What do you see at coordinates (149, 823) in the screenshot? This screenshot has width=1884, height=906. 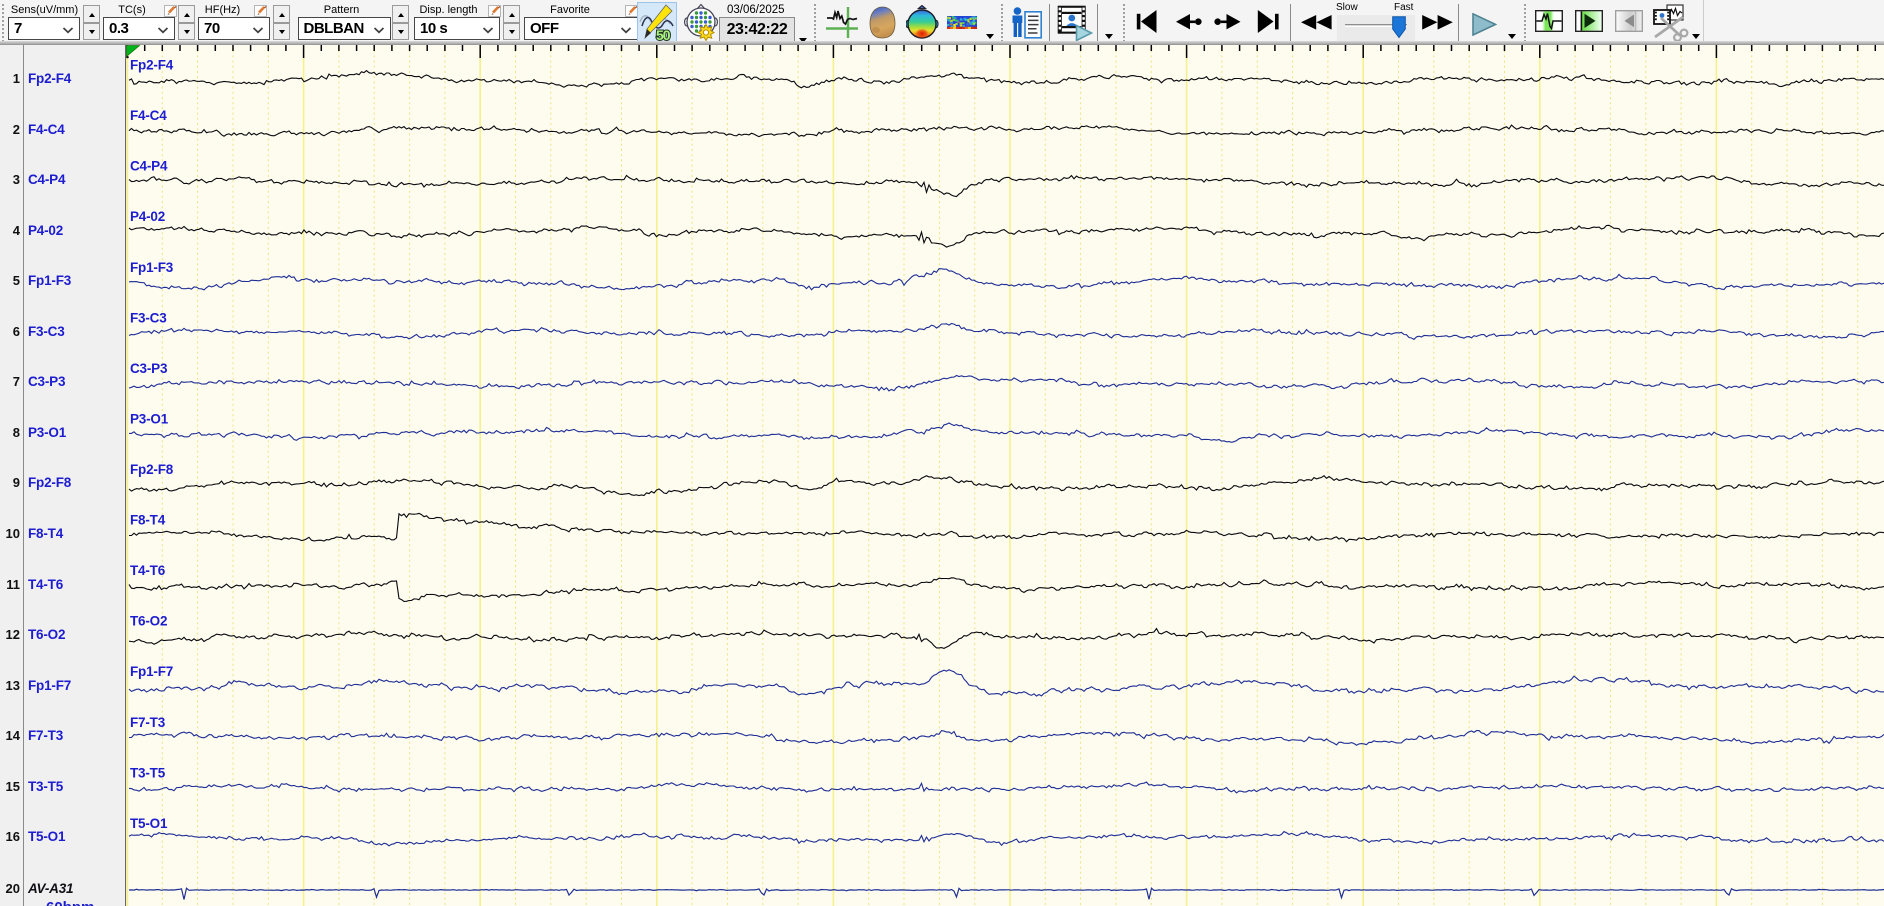 I see `svg-text: T5-O1` at bounding box center [149, 823].